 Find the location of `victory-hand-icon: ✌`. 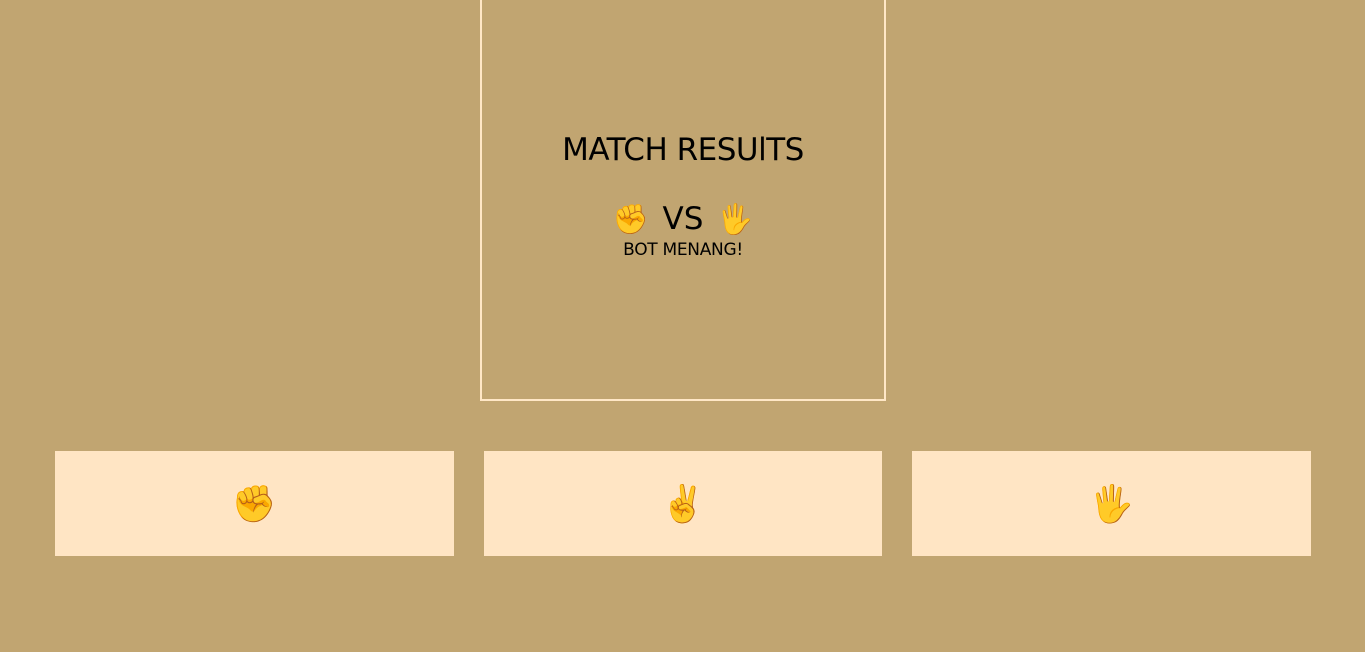

victory-hand-icon: ✌ is located at coordinates (683, 503).